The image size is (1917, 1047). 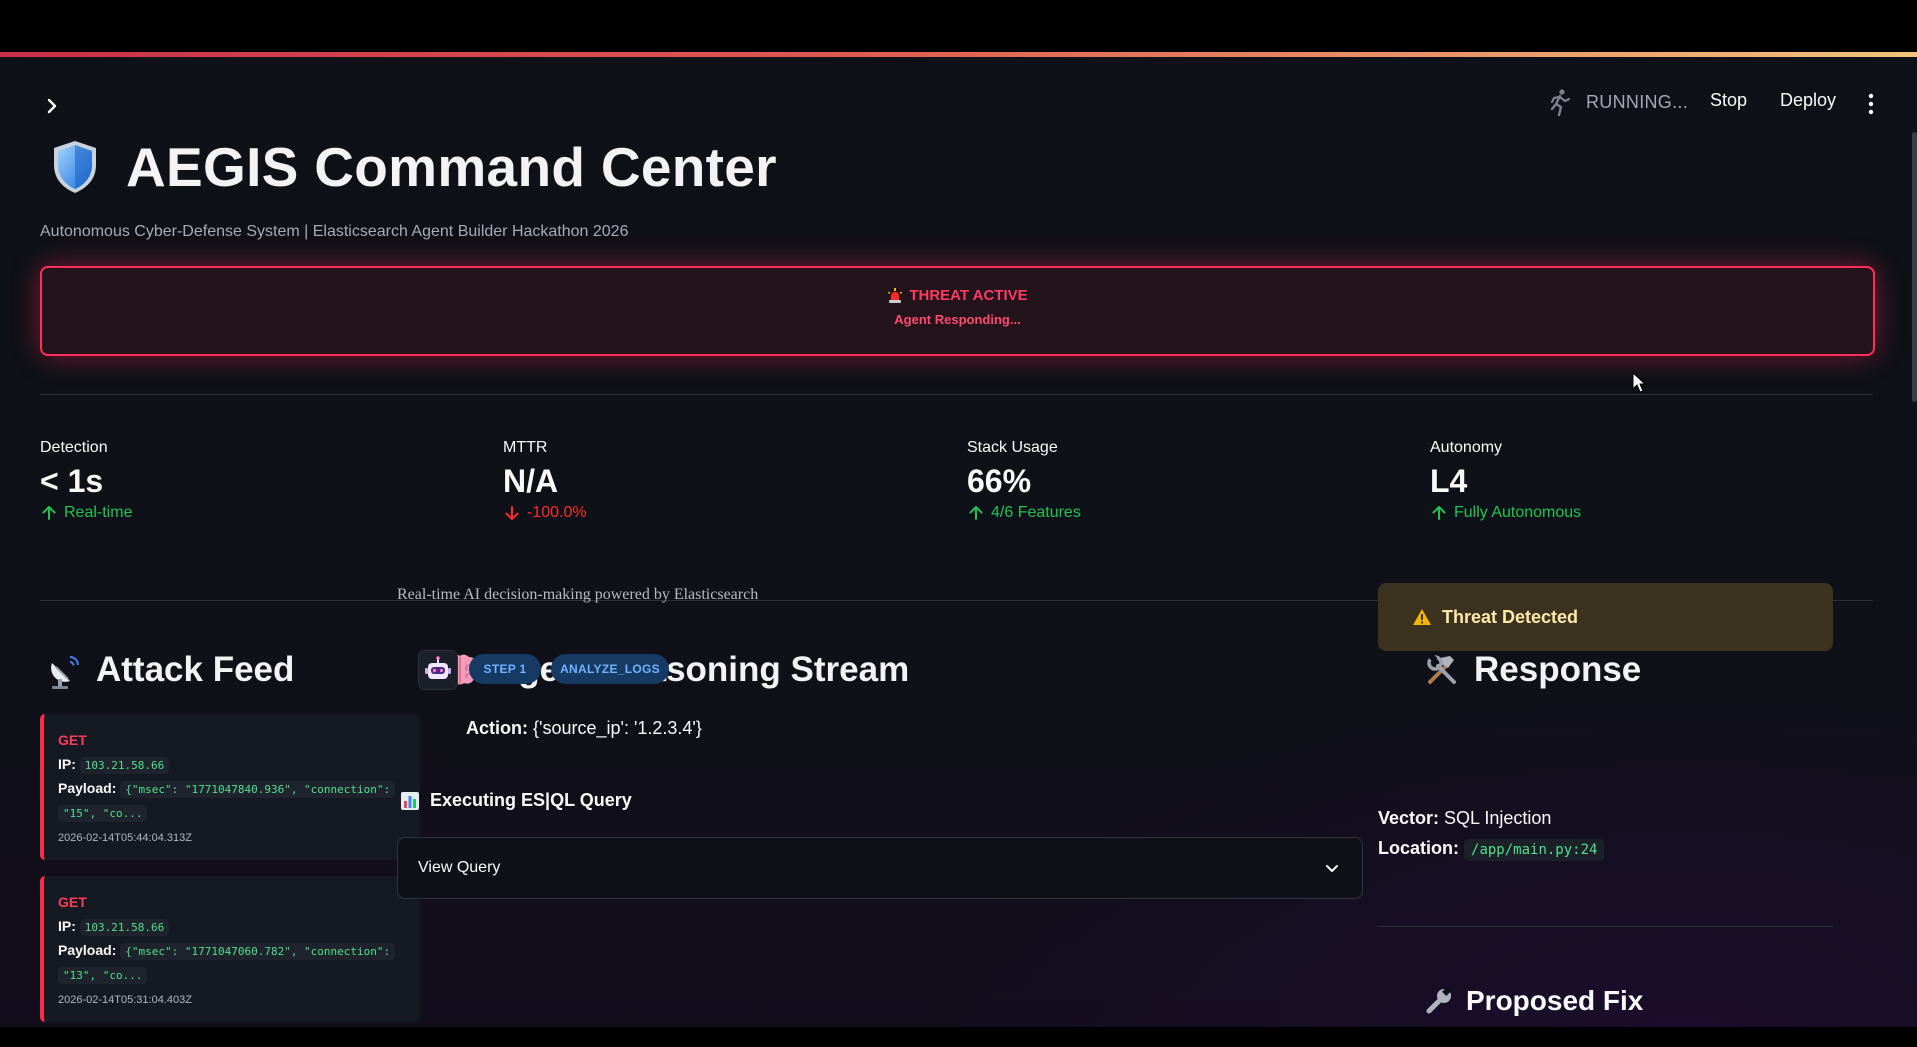 What do you see at coordinates (1012, 447) in the screenshot?
I see `metric-label: Stack Usage` at bounding box center [1012, 447].